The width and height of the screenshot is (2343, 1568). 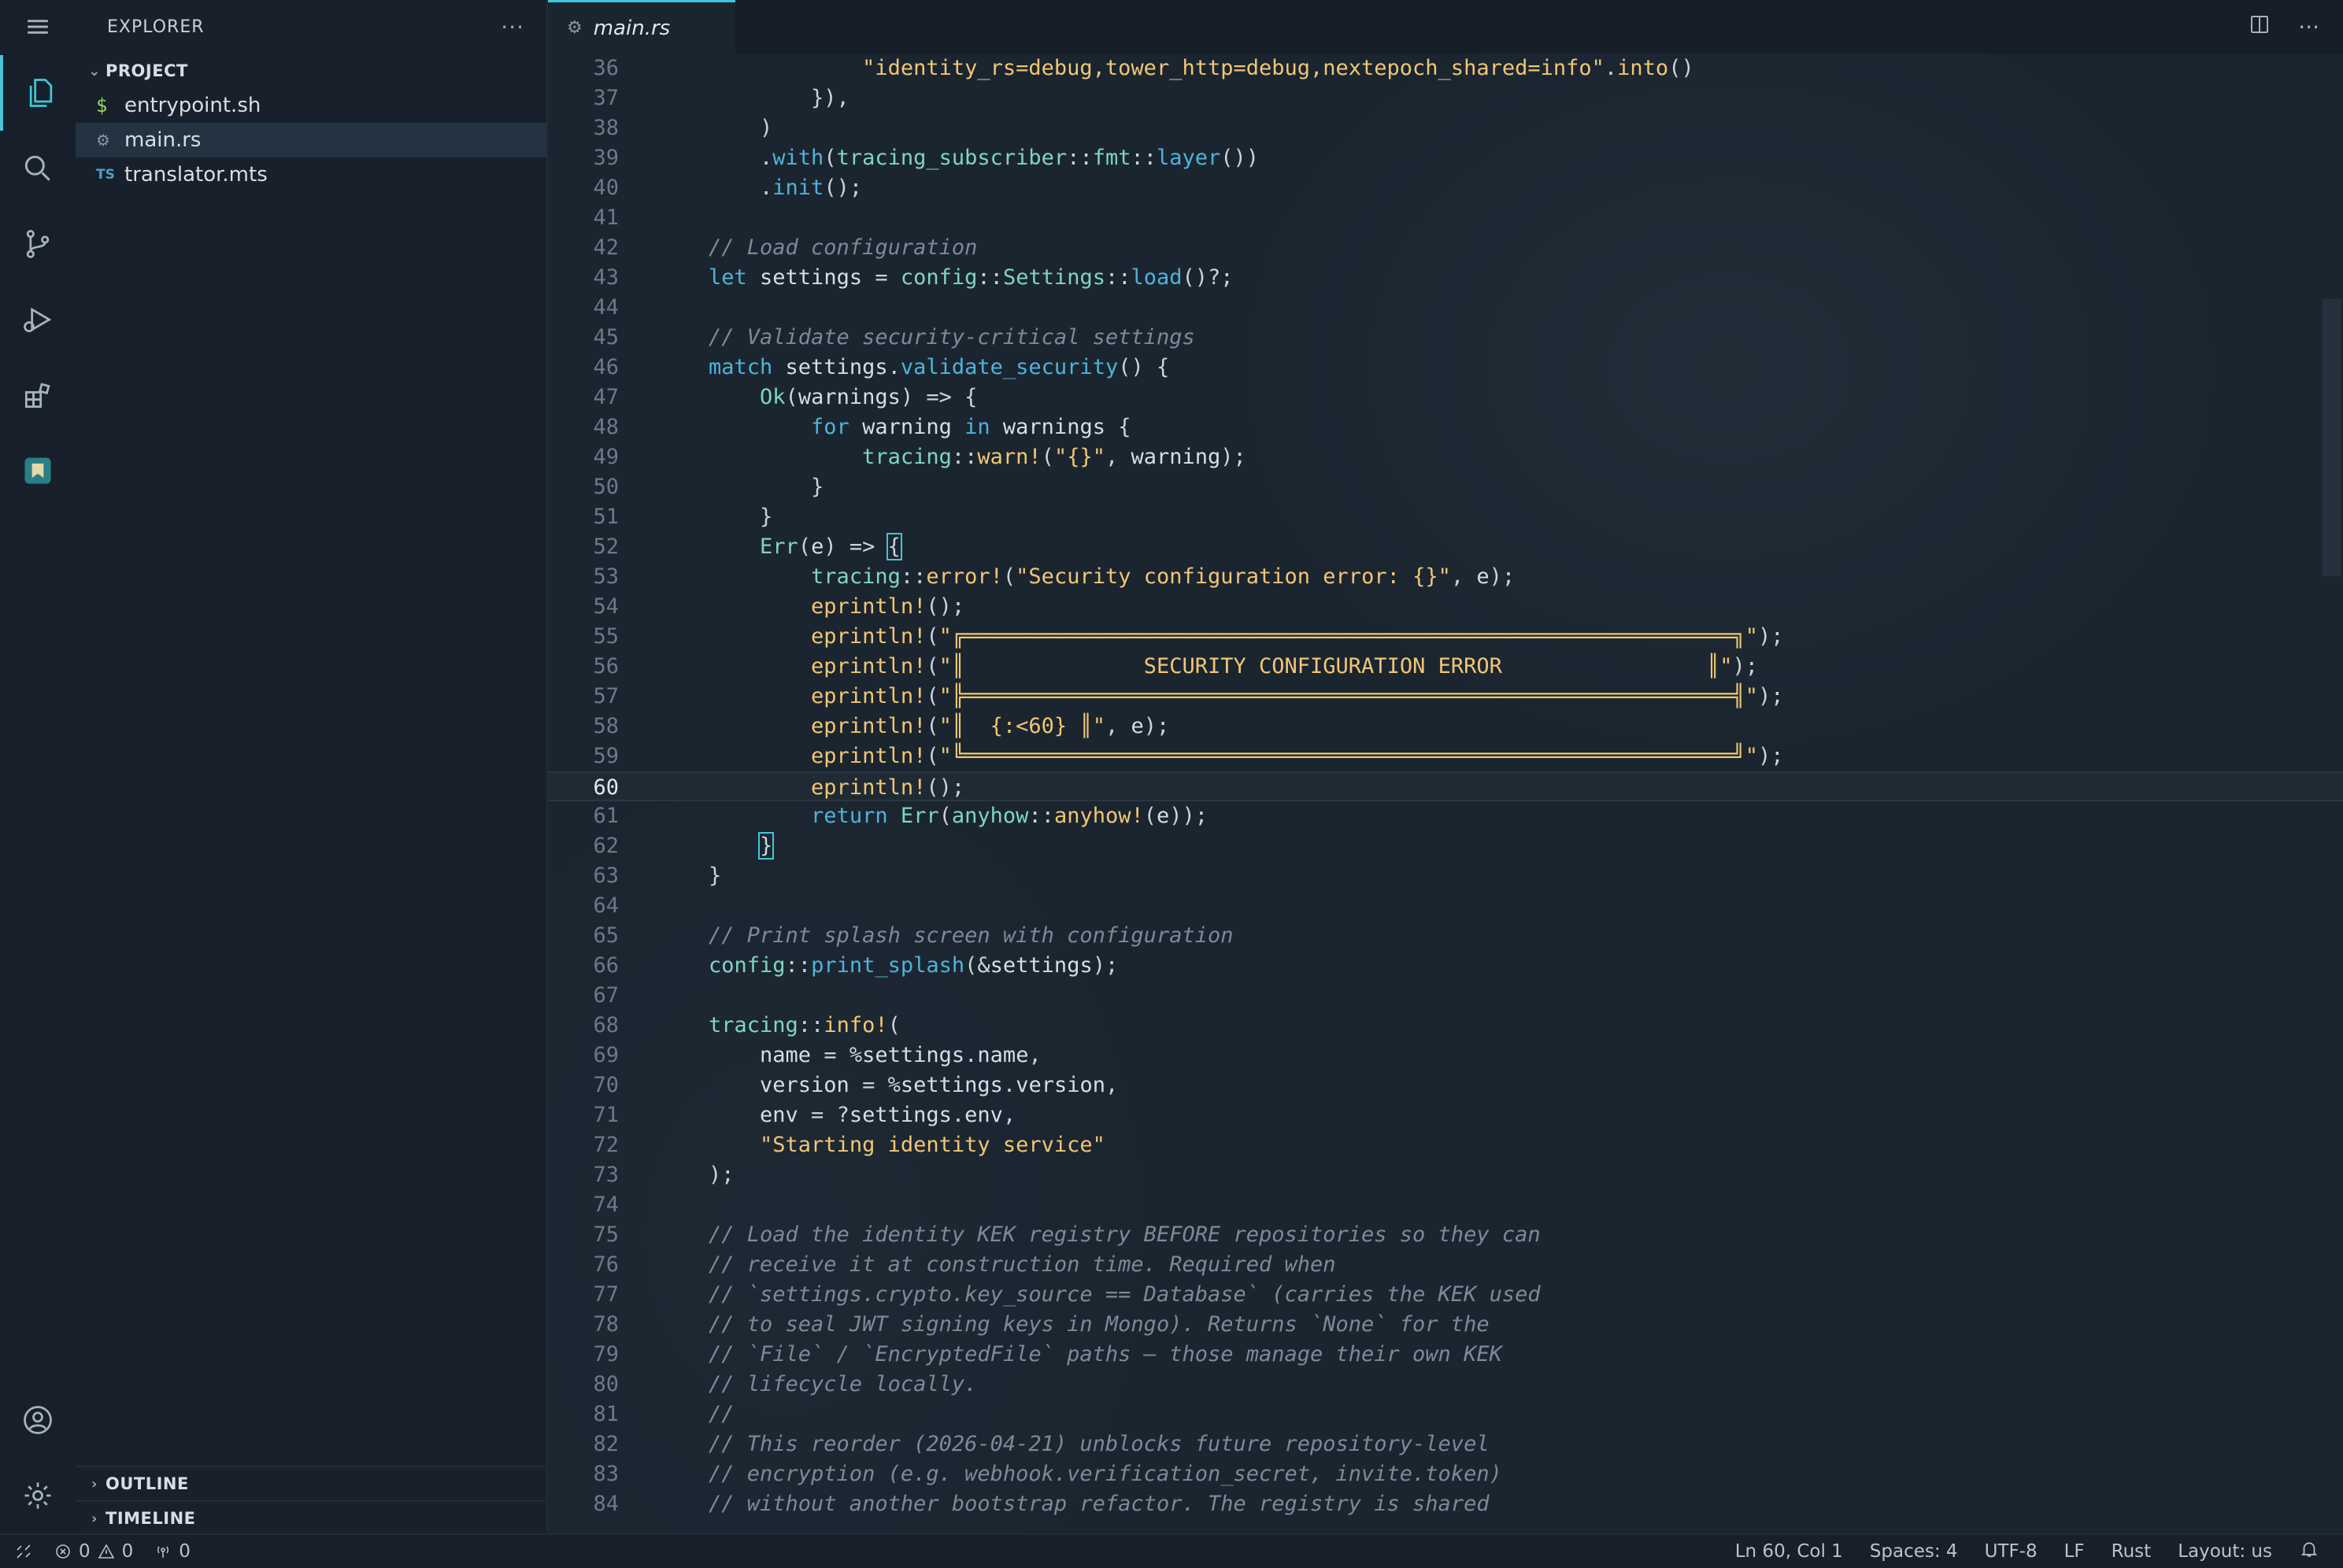 I want to click on code-text: .with(tracing_subscriber::fmt::layer()), so click(x=984, y=158).